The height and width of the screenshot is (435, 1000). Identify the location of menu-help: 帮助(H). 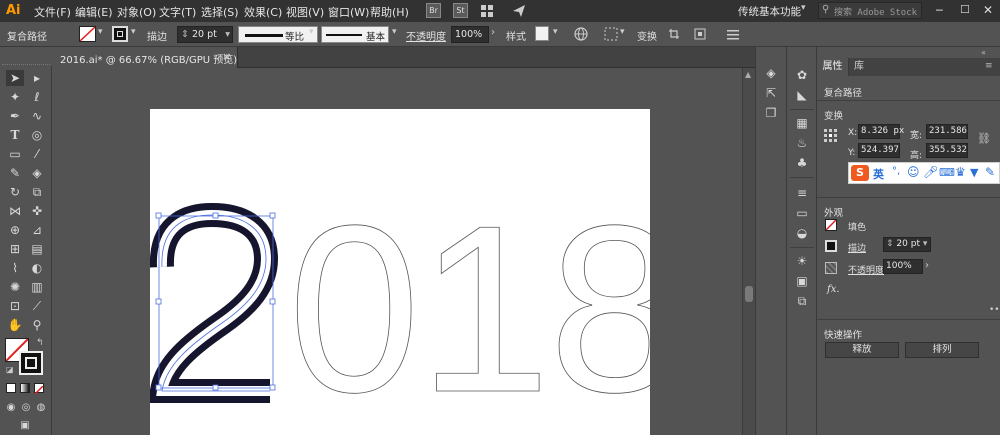
(389, 12).